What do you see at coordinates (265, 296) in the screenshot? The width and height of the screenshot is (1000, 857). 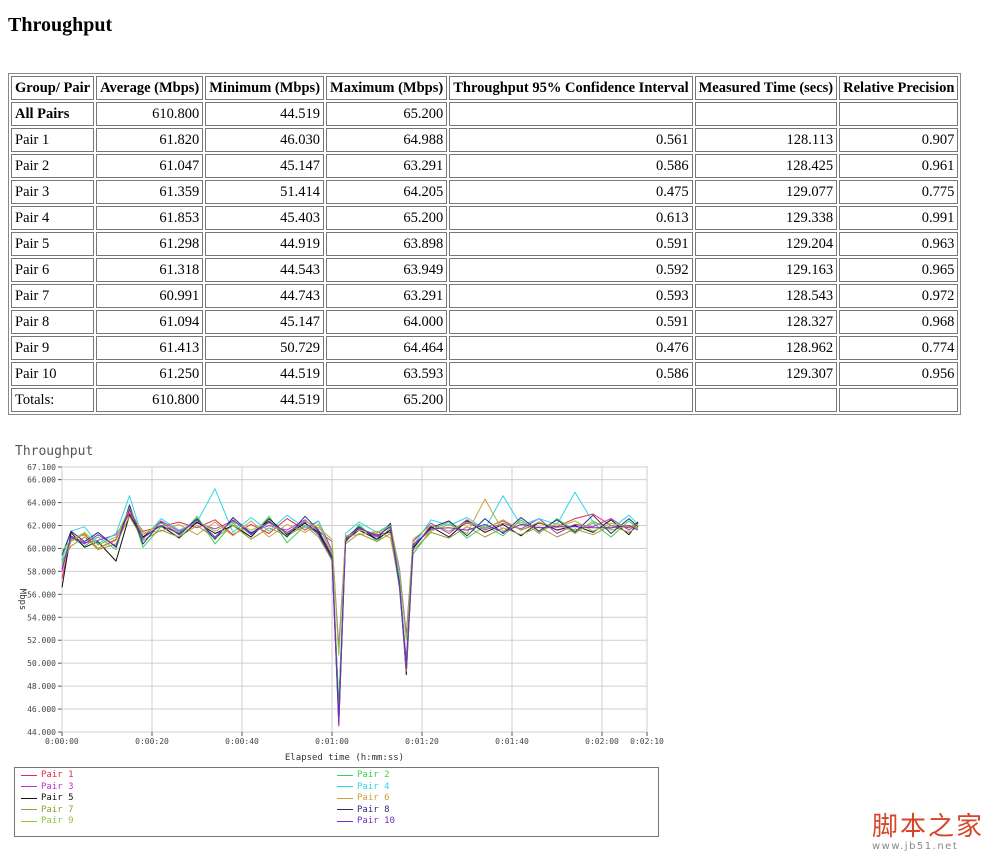 I see `minimum-cell: 44.743` at bounding box center [265, 296].